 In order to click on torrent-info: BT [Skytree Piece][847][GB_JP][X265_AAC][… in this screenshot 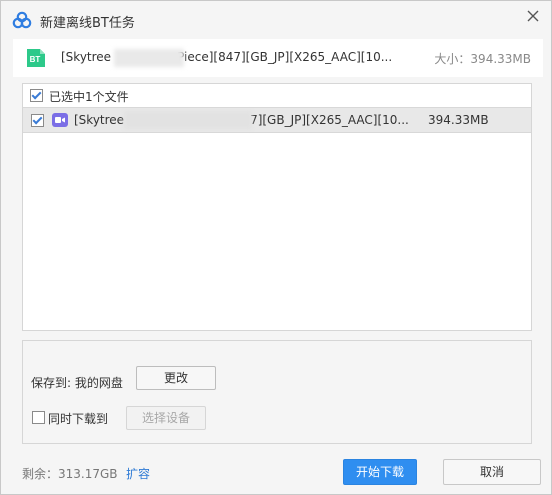, I will do `click(278, 58)`.